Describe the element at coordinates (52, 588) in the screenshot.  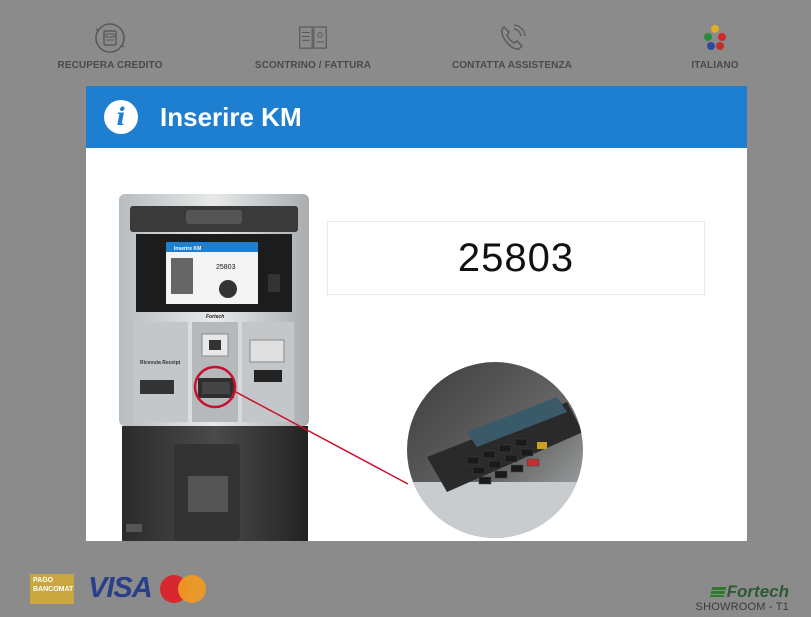
I see `pagobancomat-logo: PAGO BANCOMAT` at that location.